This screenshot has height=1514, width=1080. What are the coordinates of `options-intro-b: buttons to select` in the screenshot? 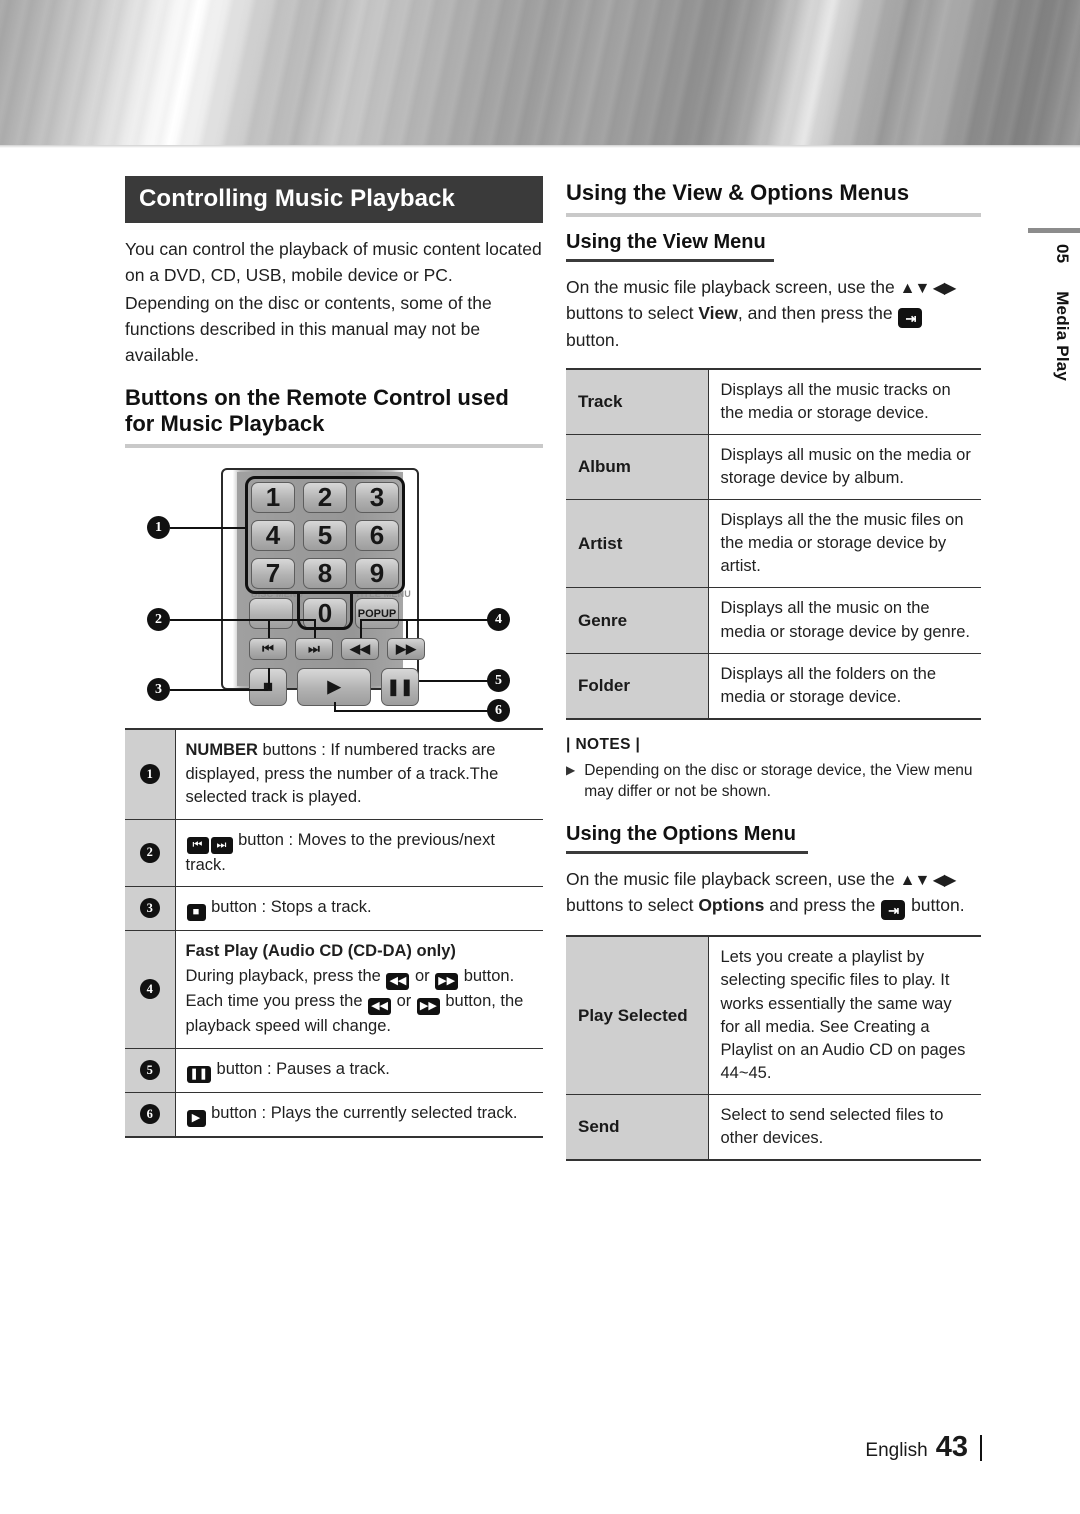 It's located at (632, 904).